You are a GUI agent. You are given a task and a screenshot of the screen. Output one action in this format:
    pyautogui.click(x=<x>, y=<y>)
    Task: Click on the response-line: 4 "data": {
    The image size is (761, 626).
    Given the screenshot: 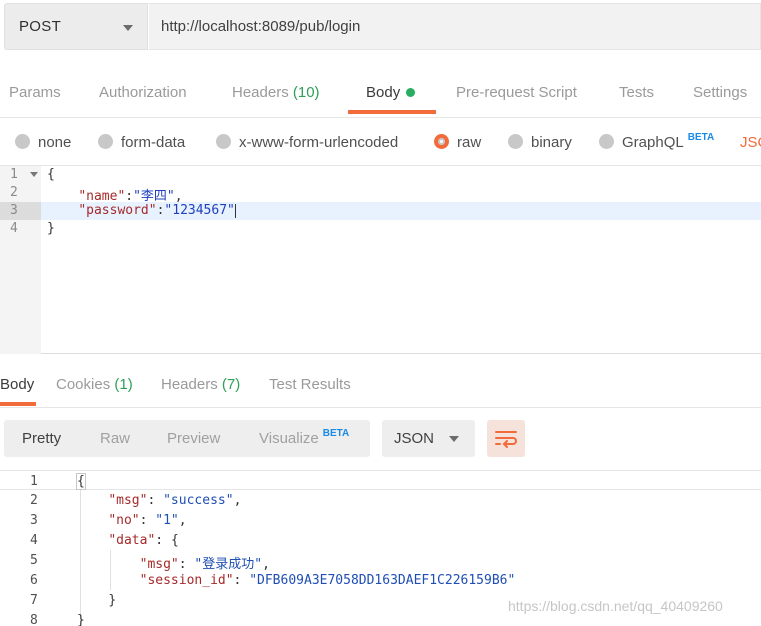 What is the action you would take?
    pyautogui.click(x=380, y=540)
    